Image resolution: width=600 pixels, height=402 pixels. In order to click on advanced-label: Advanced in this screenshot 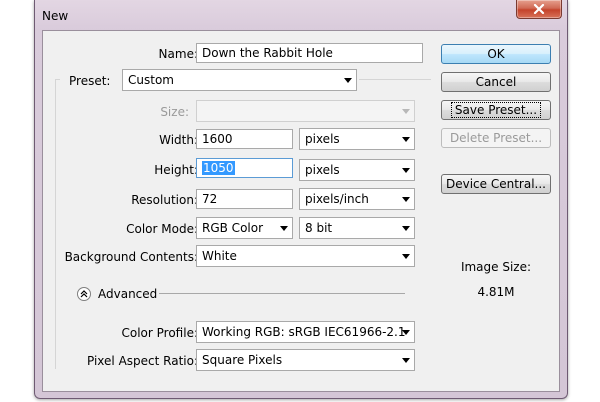, I will do `click(128, 294)`.